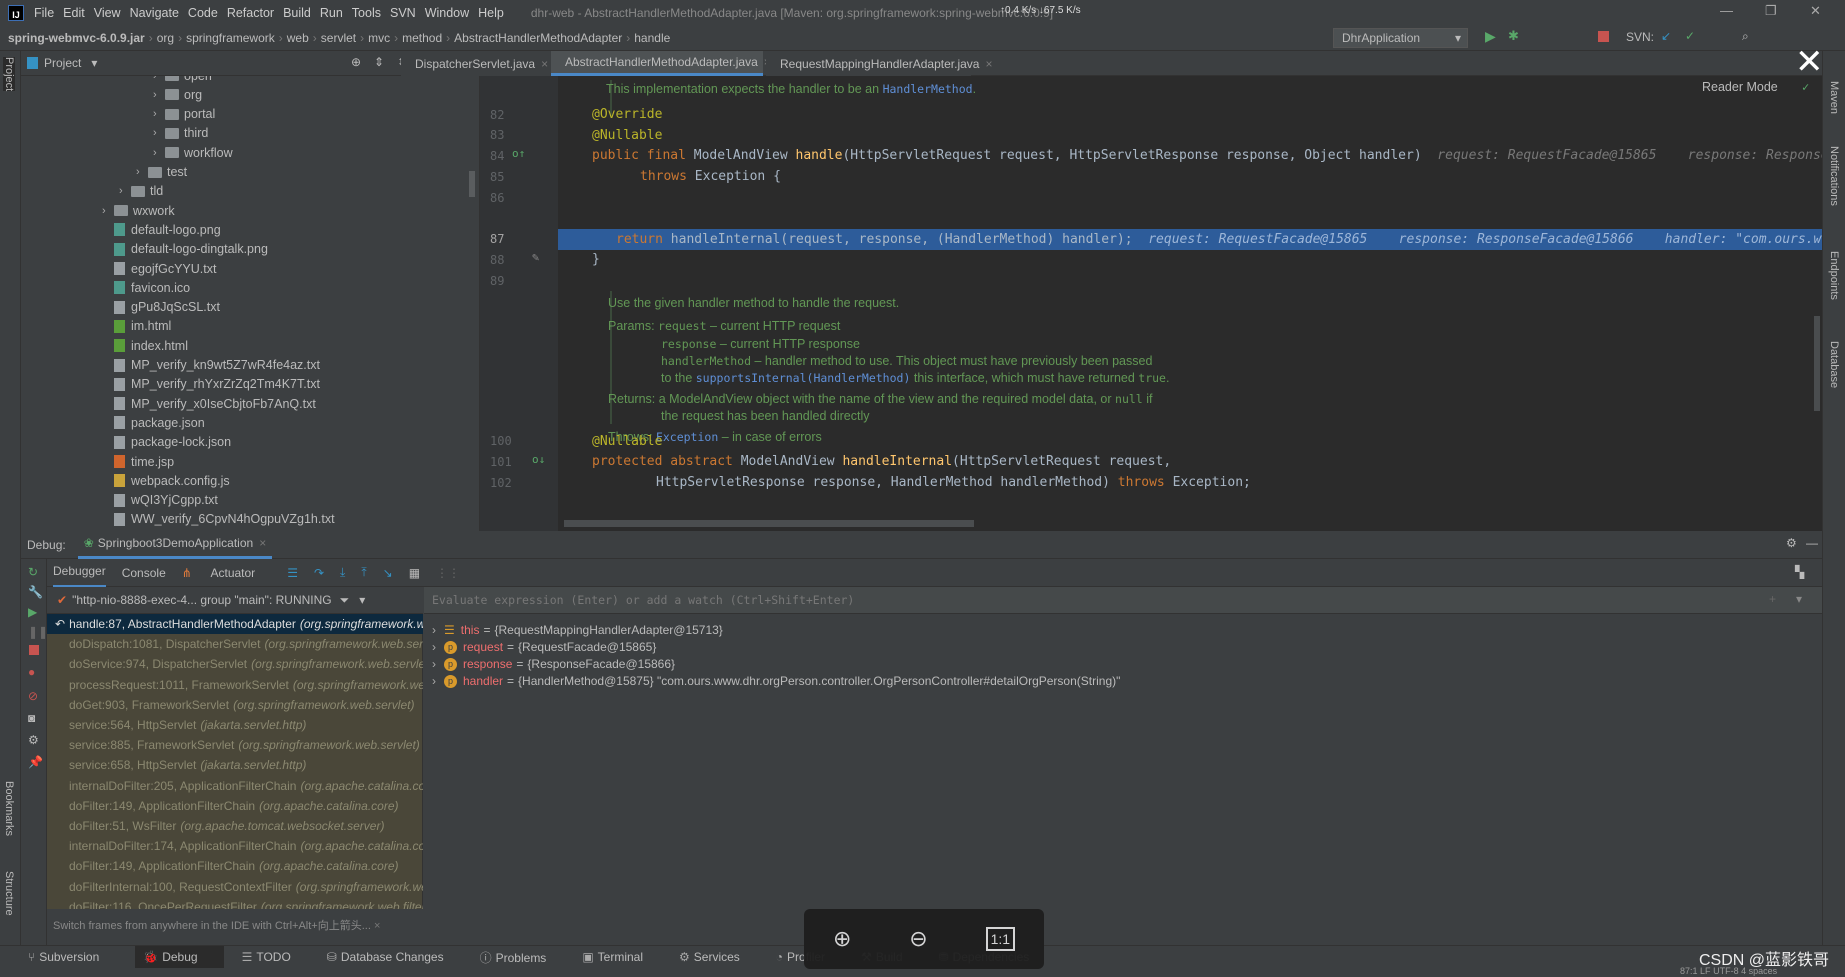 Image resolution: width=1845 pixels, height=977 pixels. I want to click on menu-help: Help, so click(491, 13).